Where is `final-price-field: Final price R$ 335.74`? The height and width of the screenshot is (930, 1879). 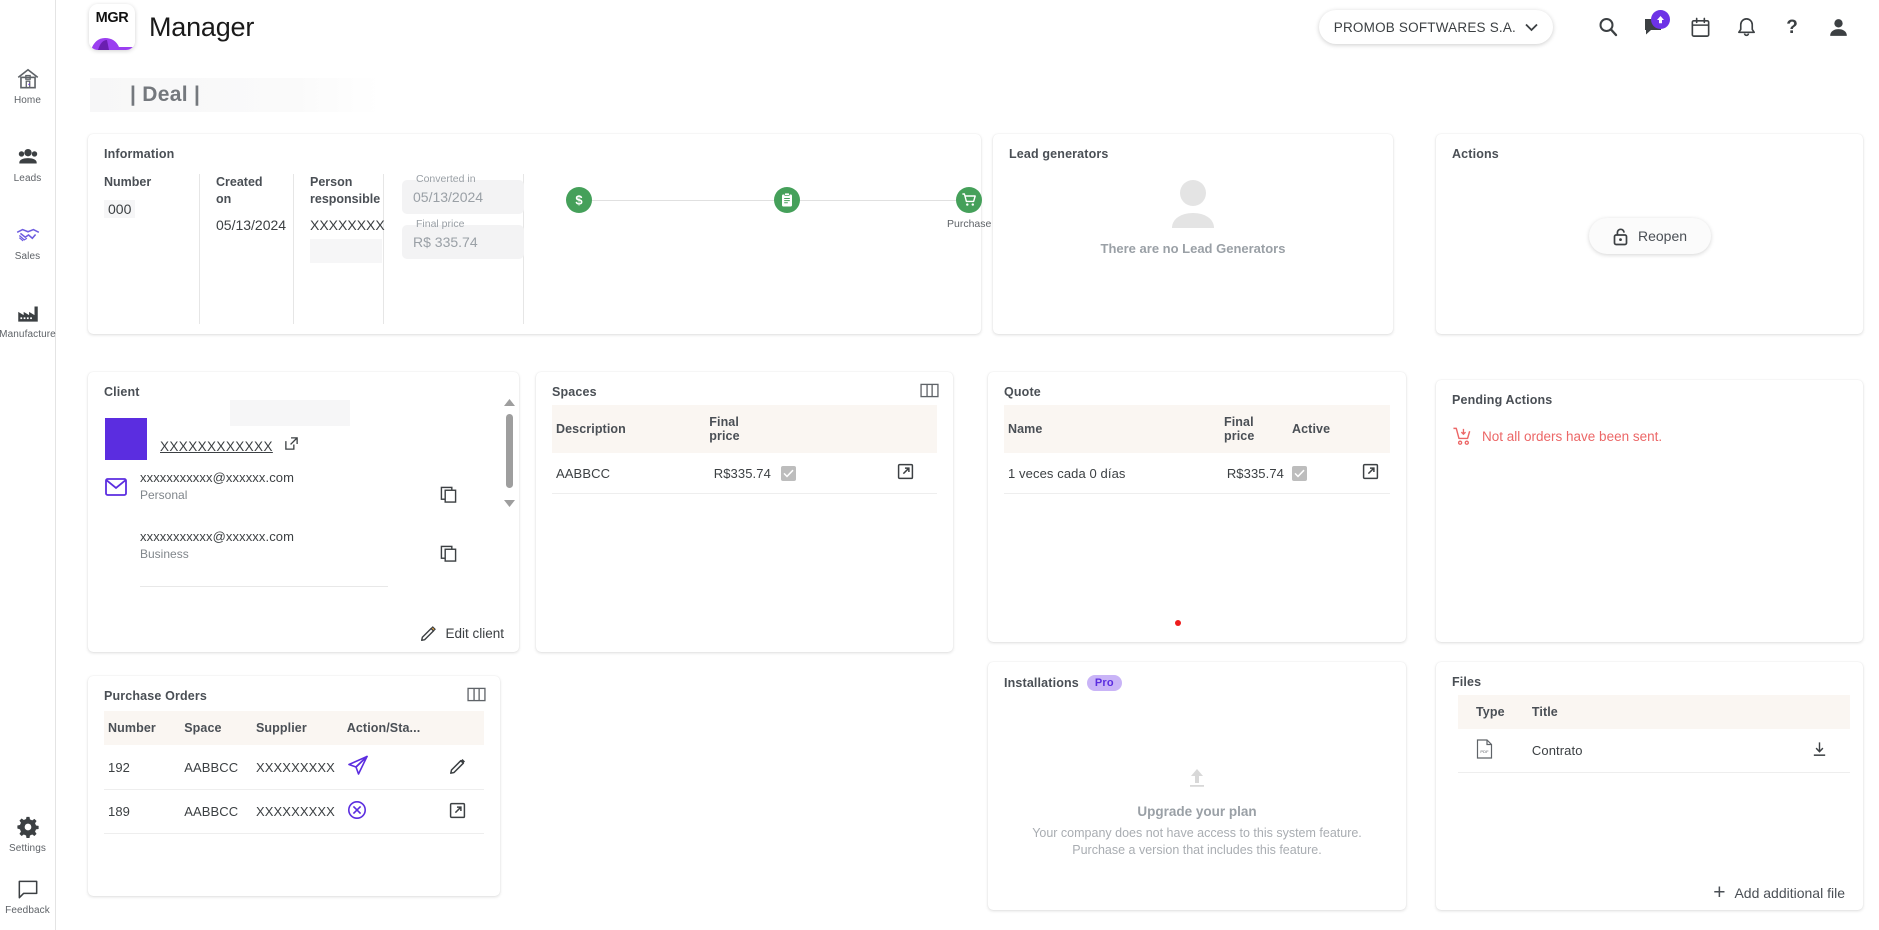
final-price-field: Final price R$ 335.74 is located at coordinates (463, 238).